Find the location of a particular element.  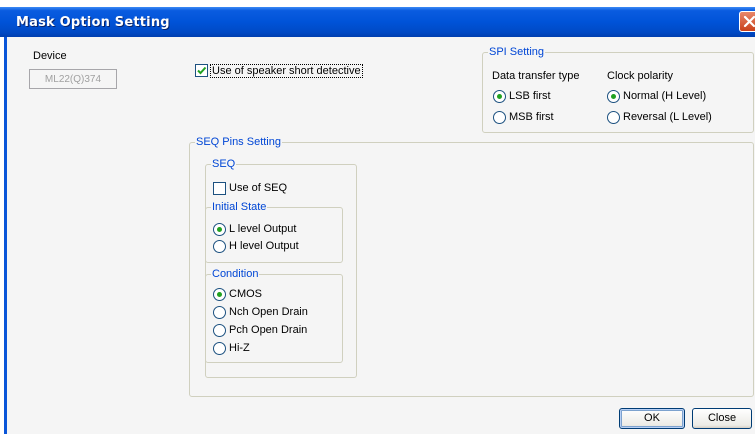

cmos-radio is located at coordinates (219, 294).